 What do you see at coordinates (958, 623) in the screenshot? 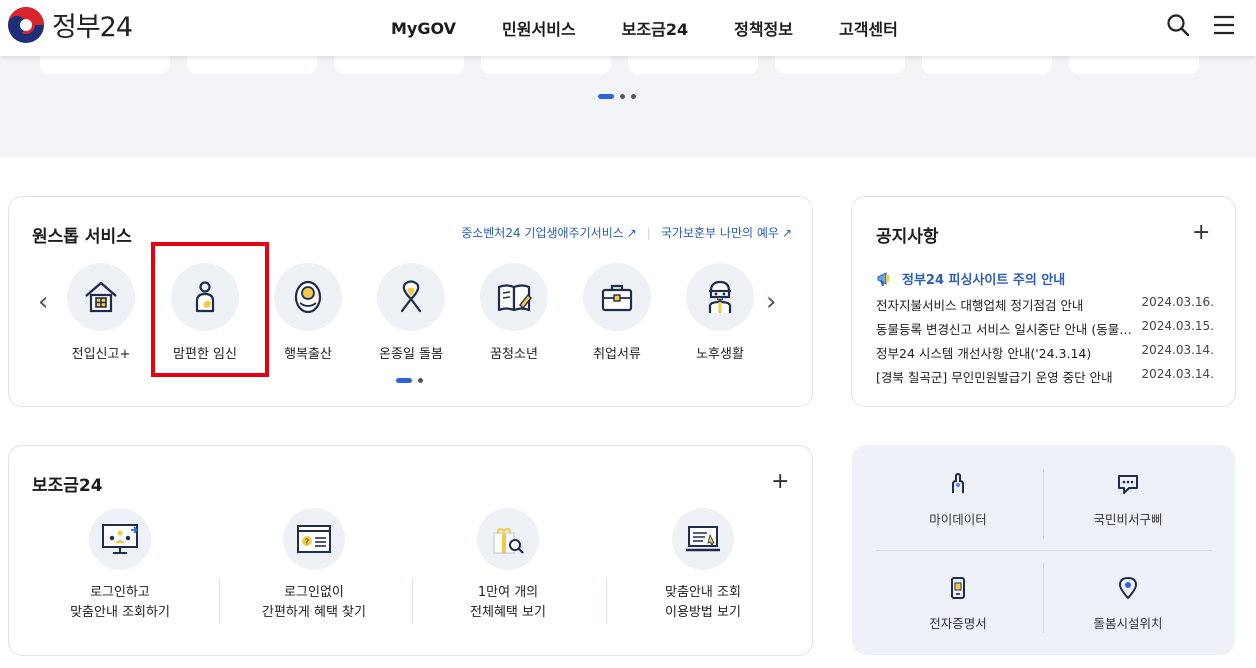
I see `quick-label: 전자증명서` at bounding box center [958, 623].